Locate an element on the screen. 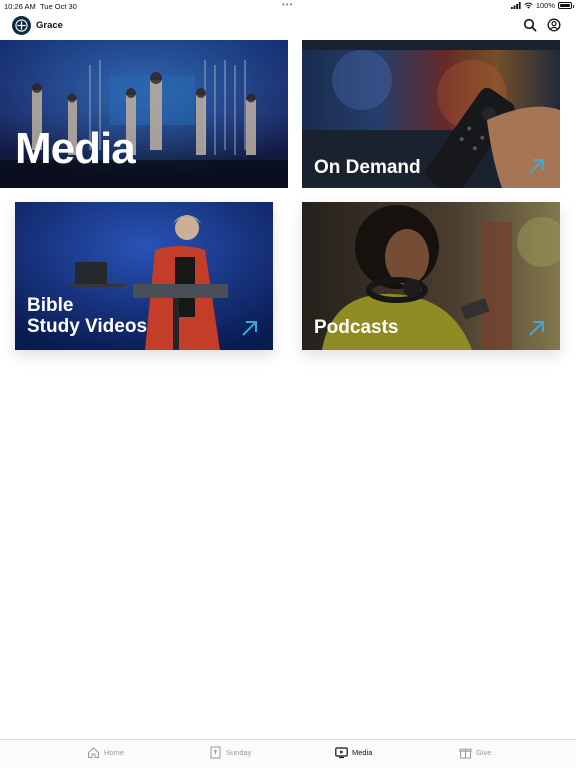  tab-media: Media is located at coordinates (353, 752).